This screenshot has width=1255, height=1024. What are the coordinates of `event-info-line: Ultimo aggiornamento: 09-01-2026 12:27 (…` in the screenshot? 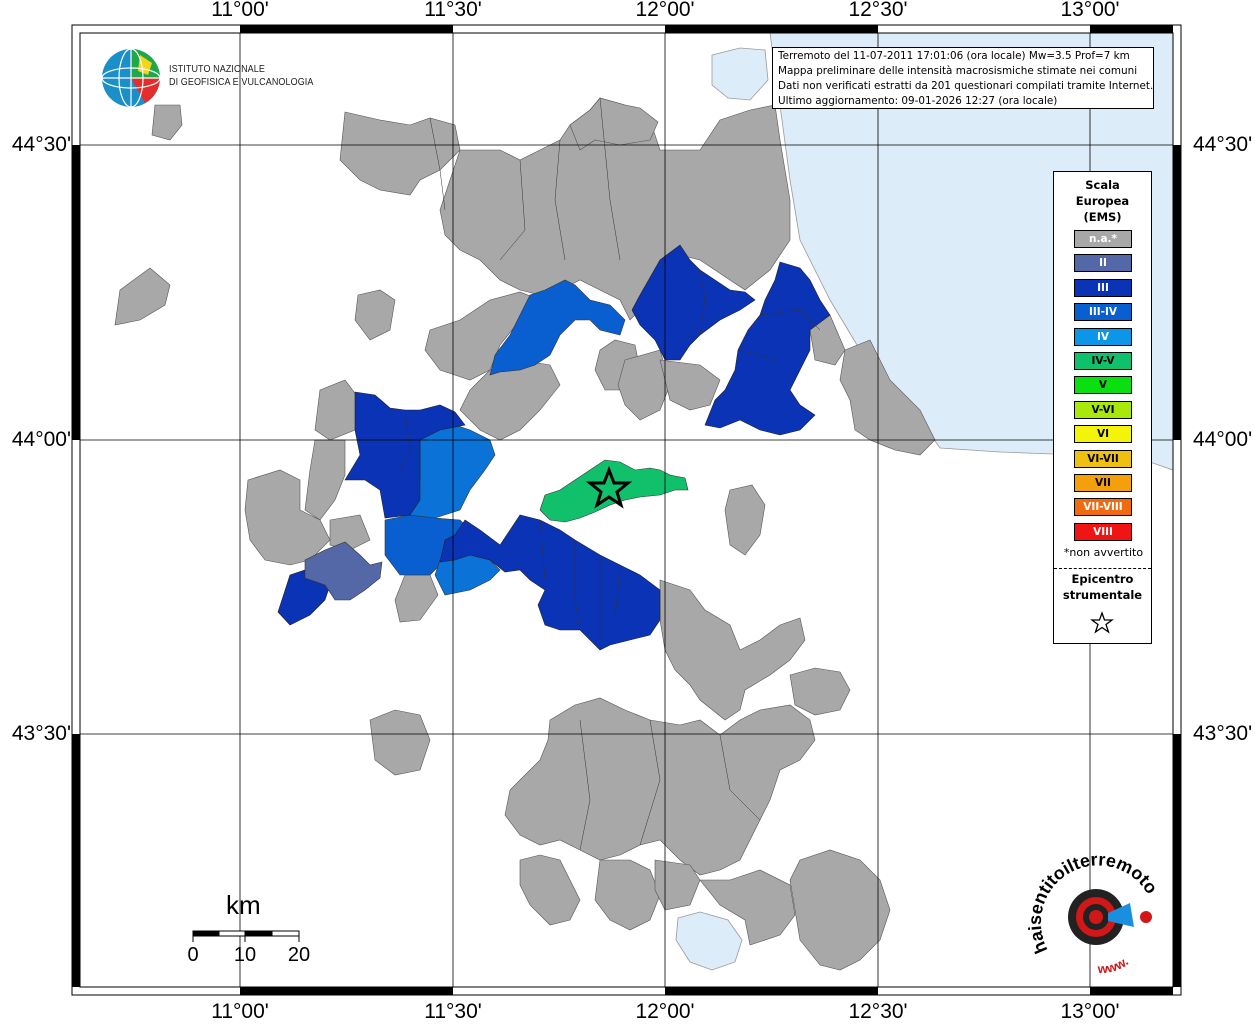 It's located at (918, 101).